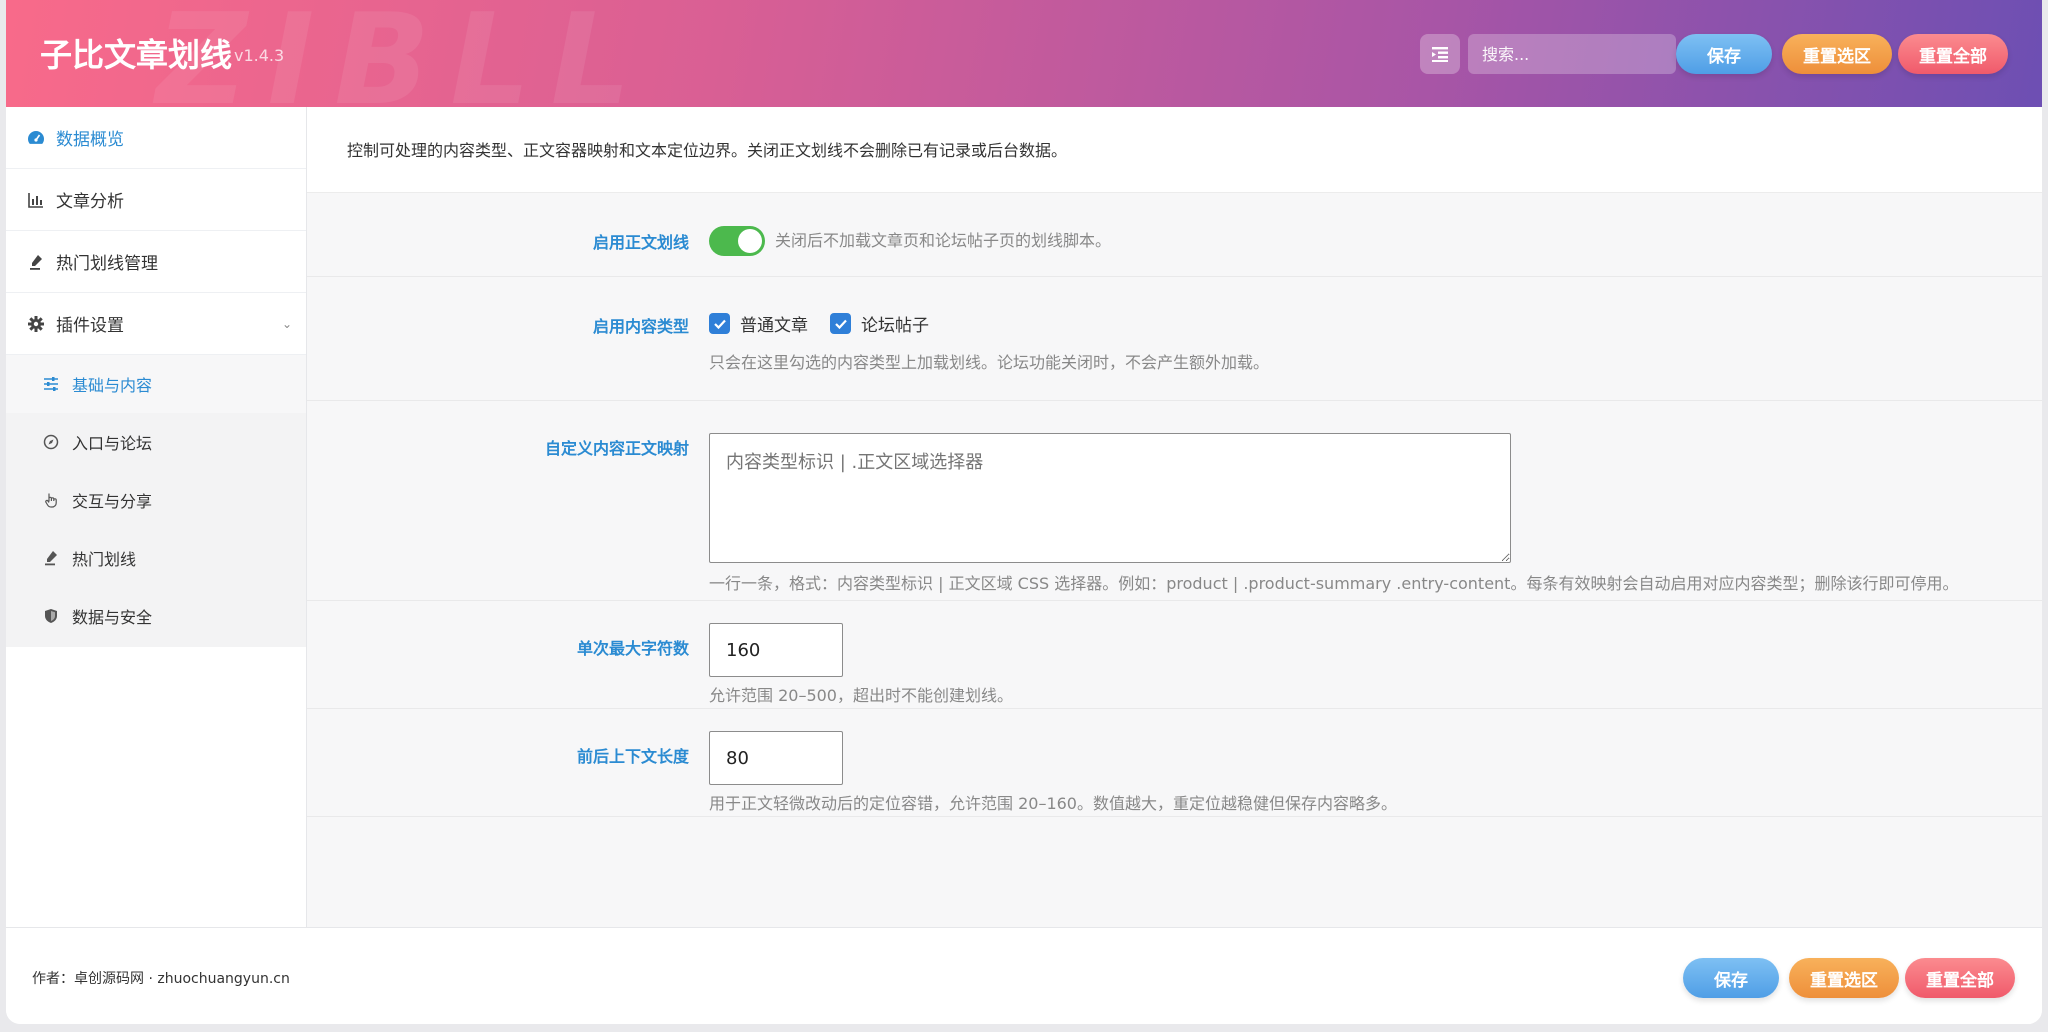 The width and height of the screenshot is (2048, 1032). I want to click on sidebar-item-label: 热门划线管理, so click(107, 264).